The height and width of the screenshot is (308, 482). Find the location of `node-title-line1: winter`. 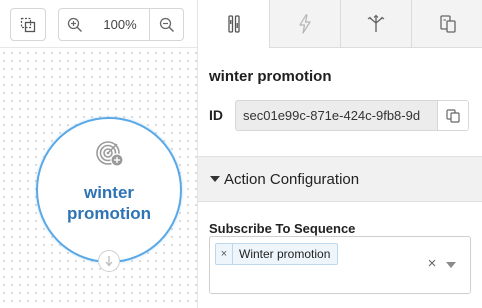

node-title-line1: winter is located at coordinates (109, 192).